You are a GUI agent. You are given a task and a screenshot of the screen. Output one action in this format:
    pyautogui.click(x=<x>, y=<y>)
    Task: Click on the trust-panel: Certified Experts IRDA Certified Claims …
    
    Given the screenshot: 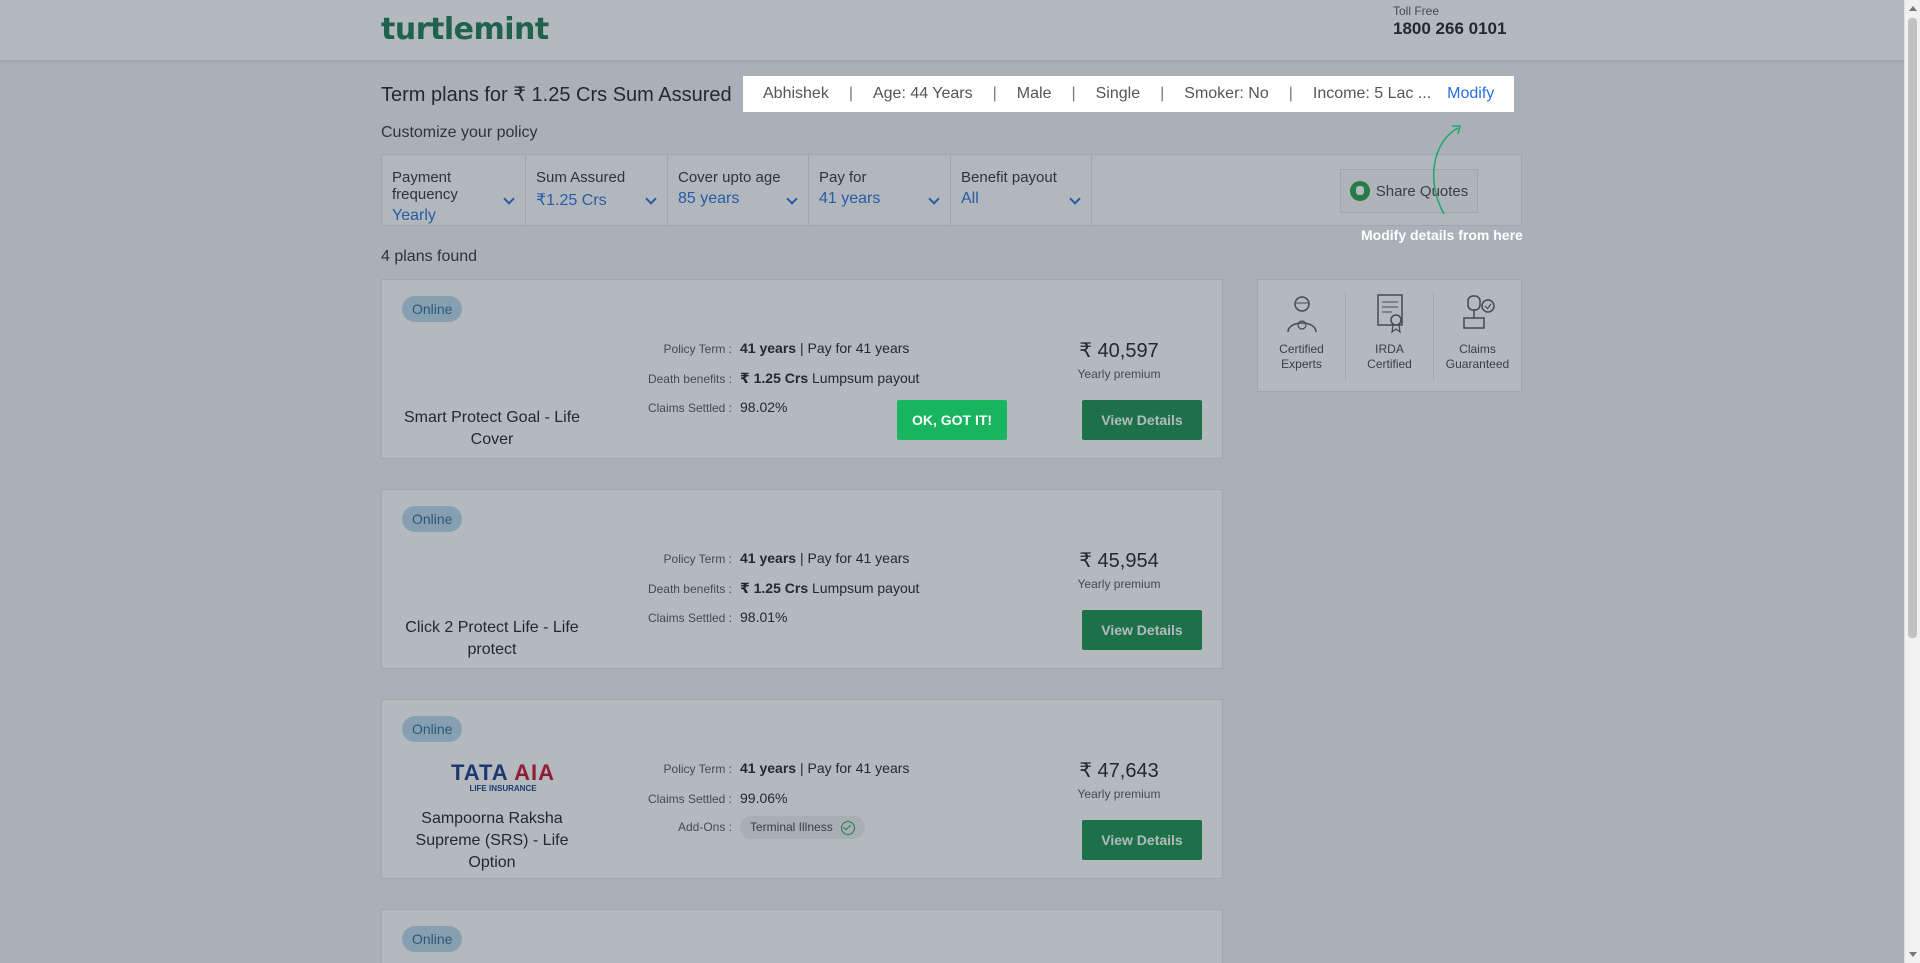 What is the action you would take?
    pyautogui.click(x=1389, y=335)
    